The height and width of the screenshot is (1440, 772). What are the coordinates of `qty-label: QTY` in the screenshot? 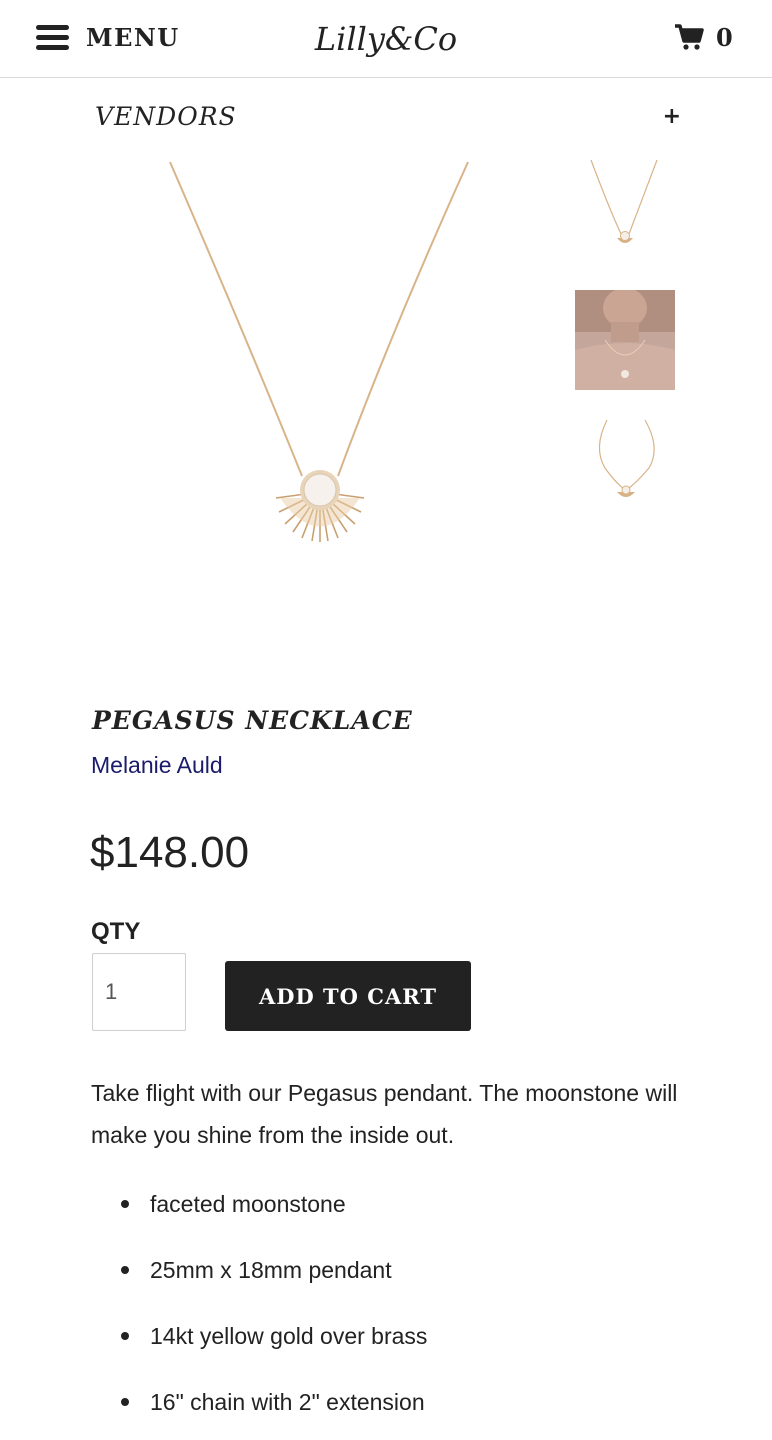 It's located at (116, 931).